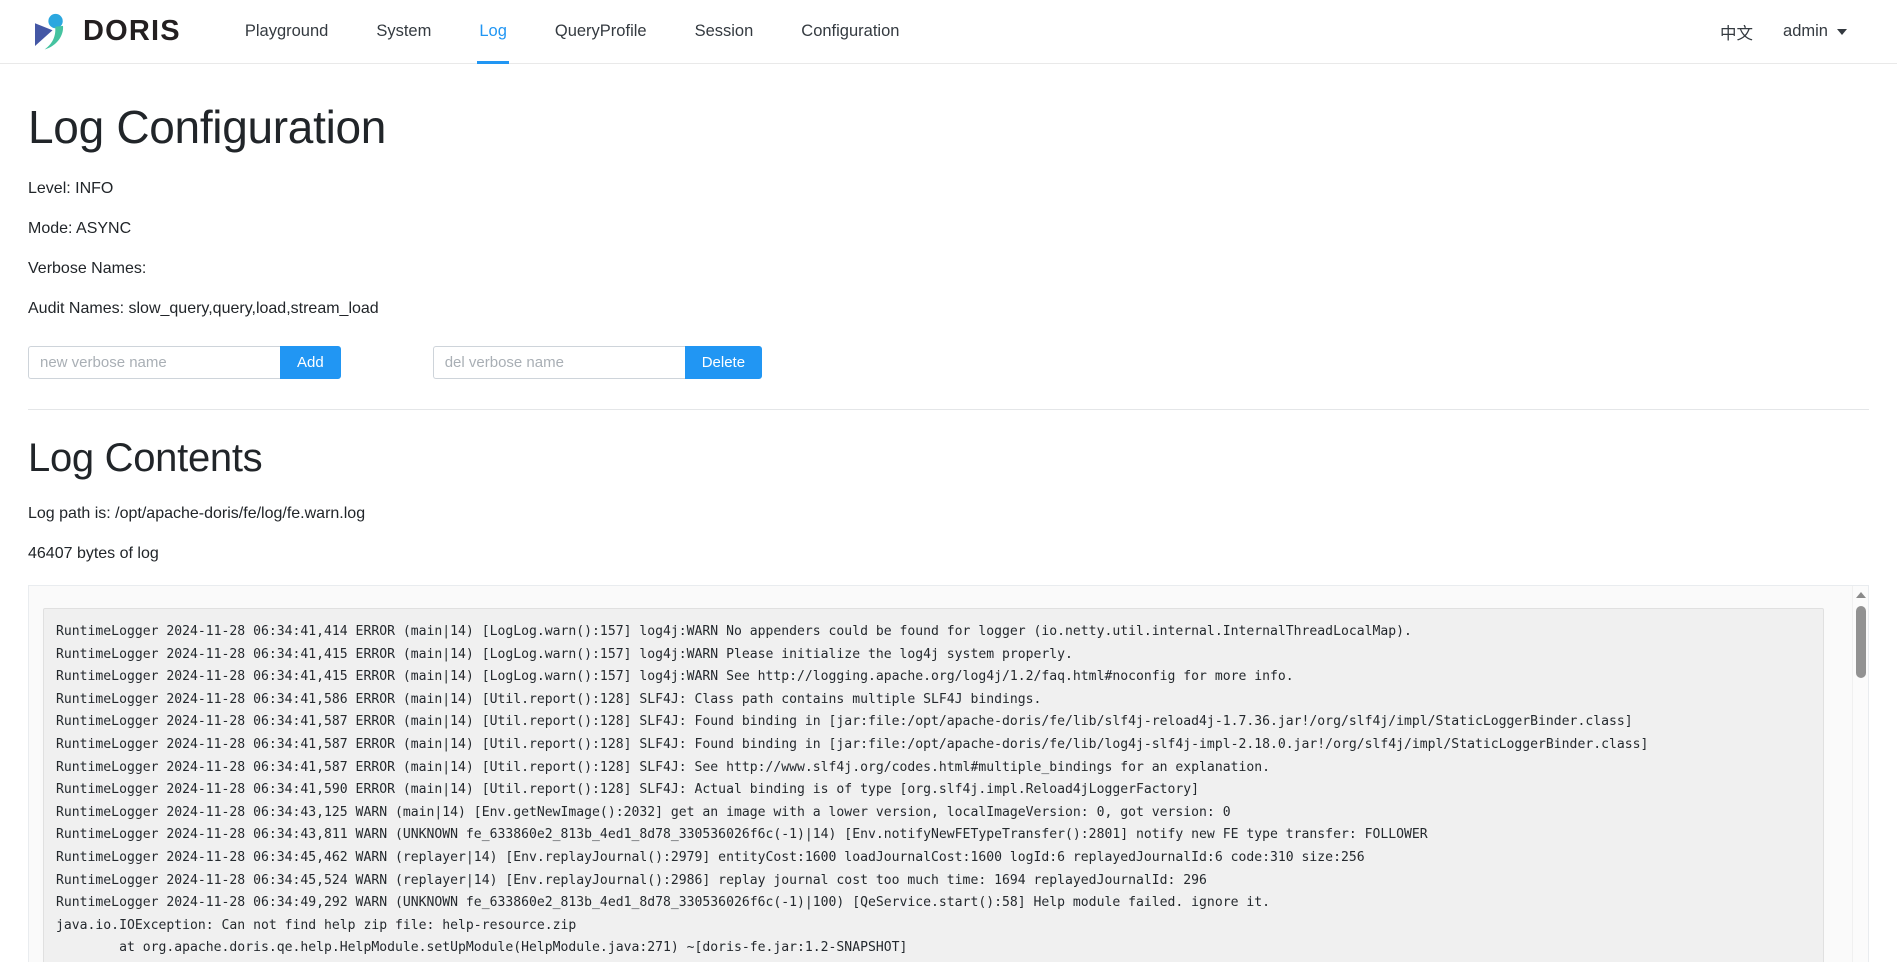  Describe the element at coordinates (403, 32) in the screenshot. I see `nav-item-system: System` at that location.